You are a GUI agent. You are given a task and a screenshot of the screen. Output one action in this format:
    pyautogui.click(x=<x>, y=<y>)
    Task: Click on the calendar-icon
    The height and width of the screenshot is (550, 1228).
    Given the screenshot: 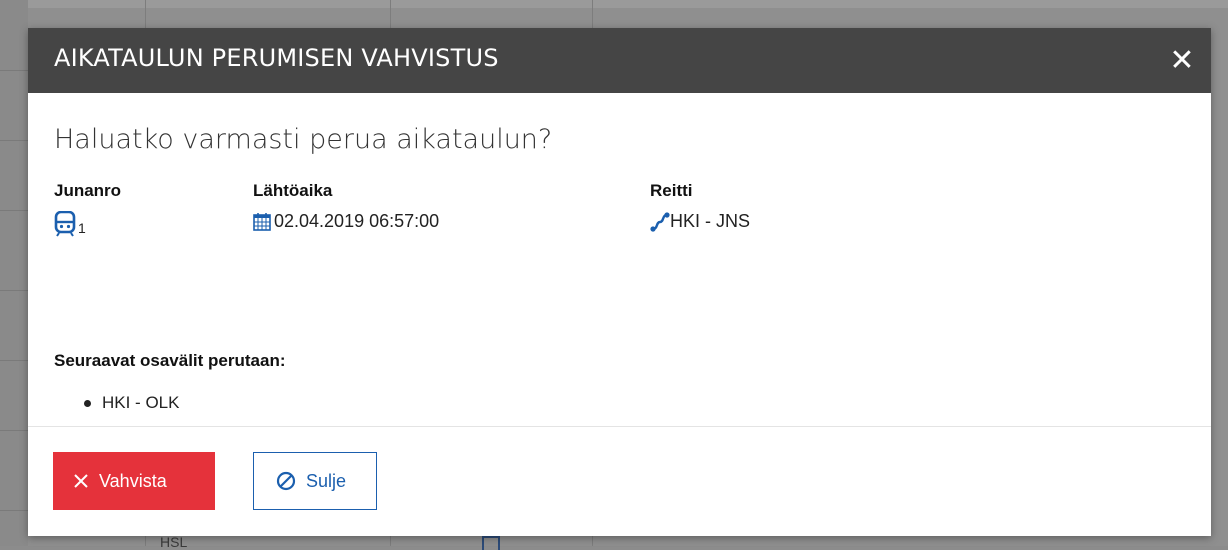 What is the action you would take?
    pyautogui.click(x=262, y=221)
    